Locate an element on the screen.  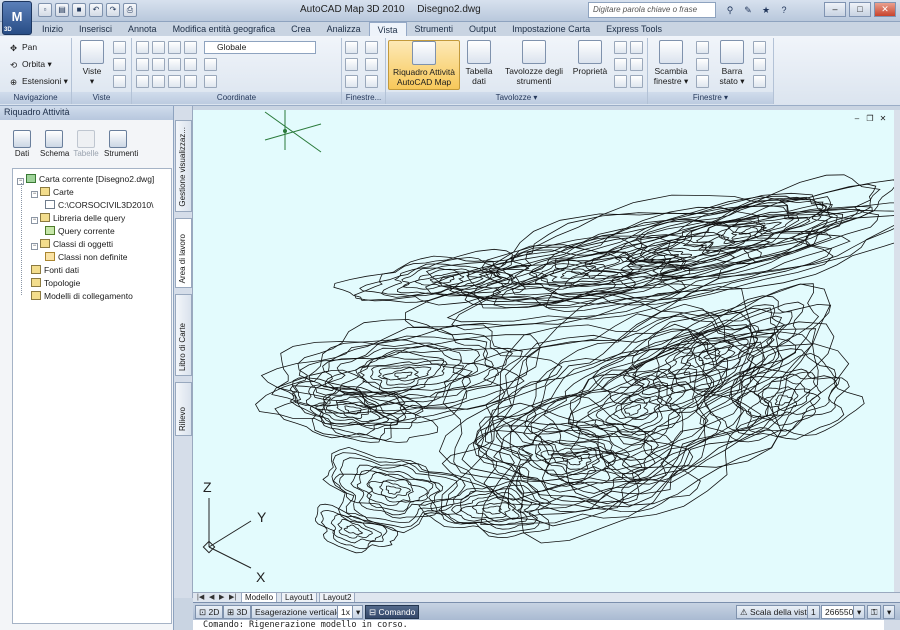
tab-10: Express Tools is located at coordinates (634, 29).